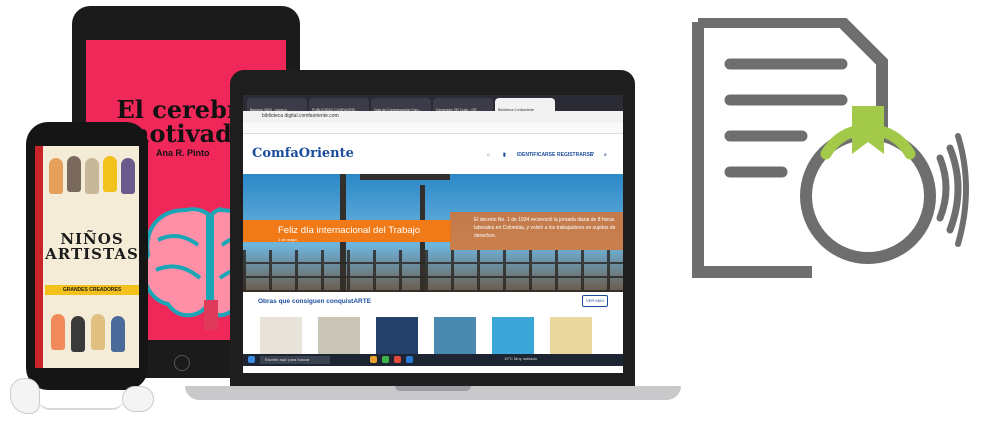 The height and width of the screenshot is (423, 983). What do you see at coordinates (525, 105) in the screenshot?
I see `browser-tab-active: Biblioteca Confaoriente` at bounding box center [525, 105].